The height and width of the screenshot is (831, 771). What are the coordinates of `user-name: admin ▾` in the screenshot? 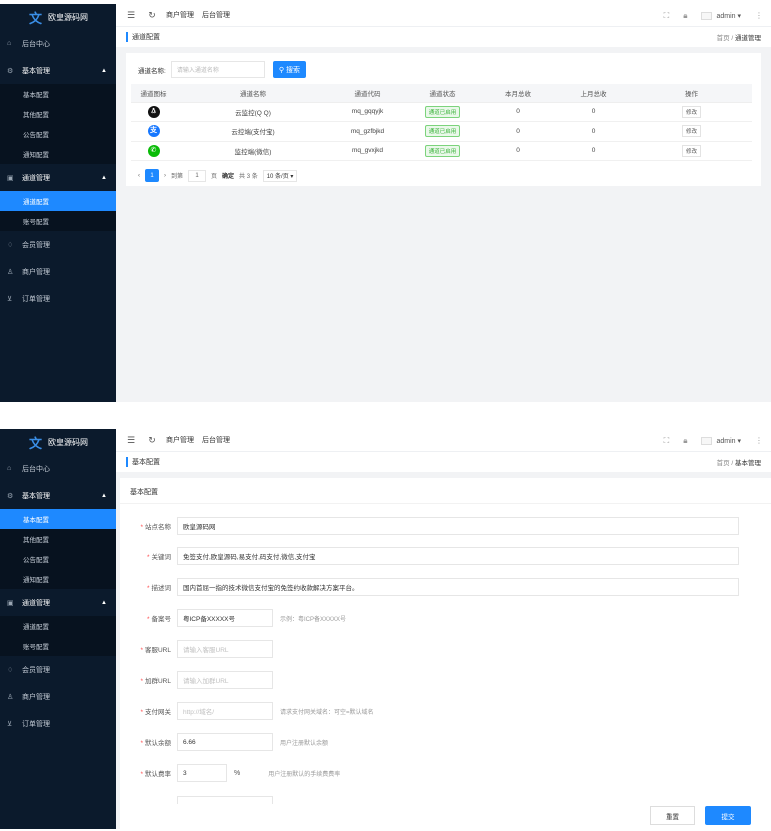 It's located at (728, 441).